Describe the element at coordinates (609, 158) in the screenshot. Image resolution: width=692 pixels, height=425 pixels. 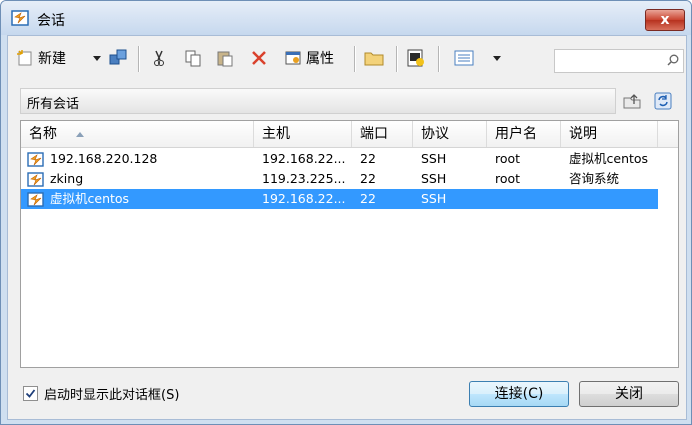
I see `row-description: 虚拟机centos` at that location.